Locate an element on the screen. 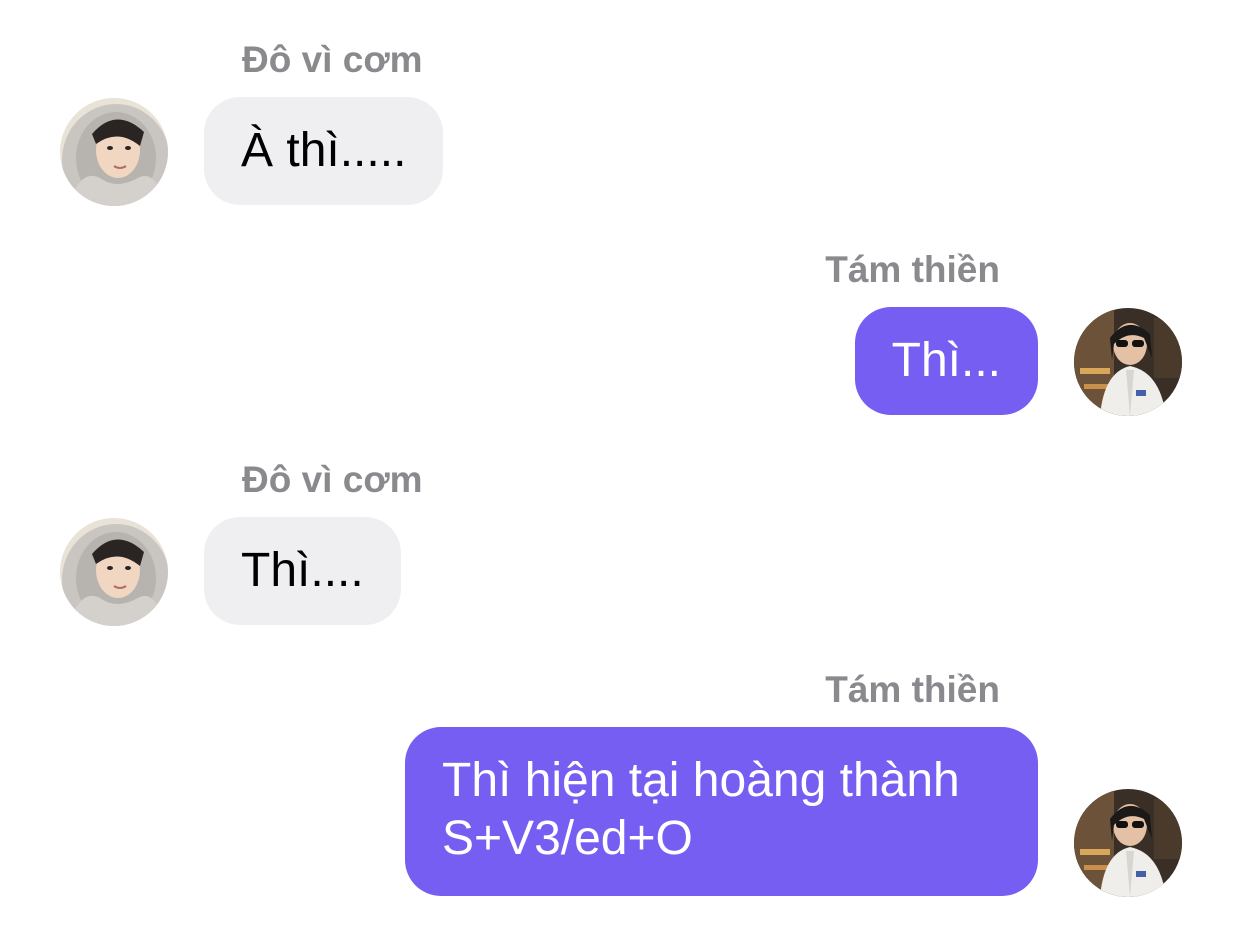  message-bubble-outgoing: Thì hiện tại hoàng thành S+V3/ed+O is located at coordinates (721, 811).